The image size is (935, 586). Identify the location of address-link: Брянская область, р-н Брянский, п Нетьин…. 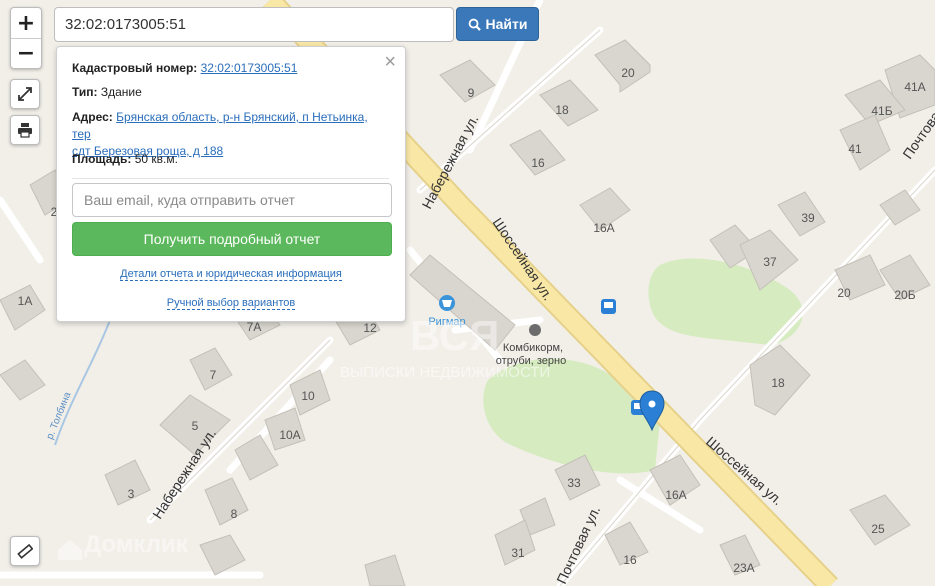
(220, 125).